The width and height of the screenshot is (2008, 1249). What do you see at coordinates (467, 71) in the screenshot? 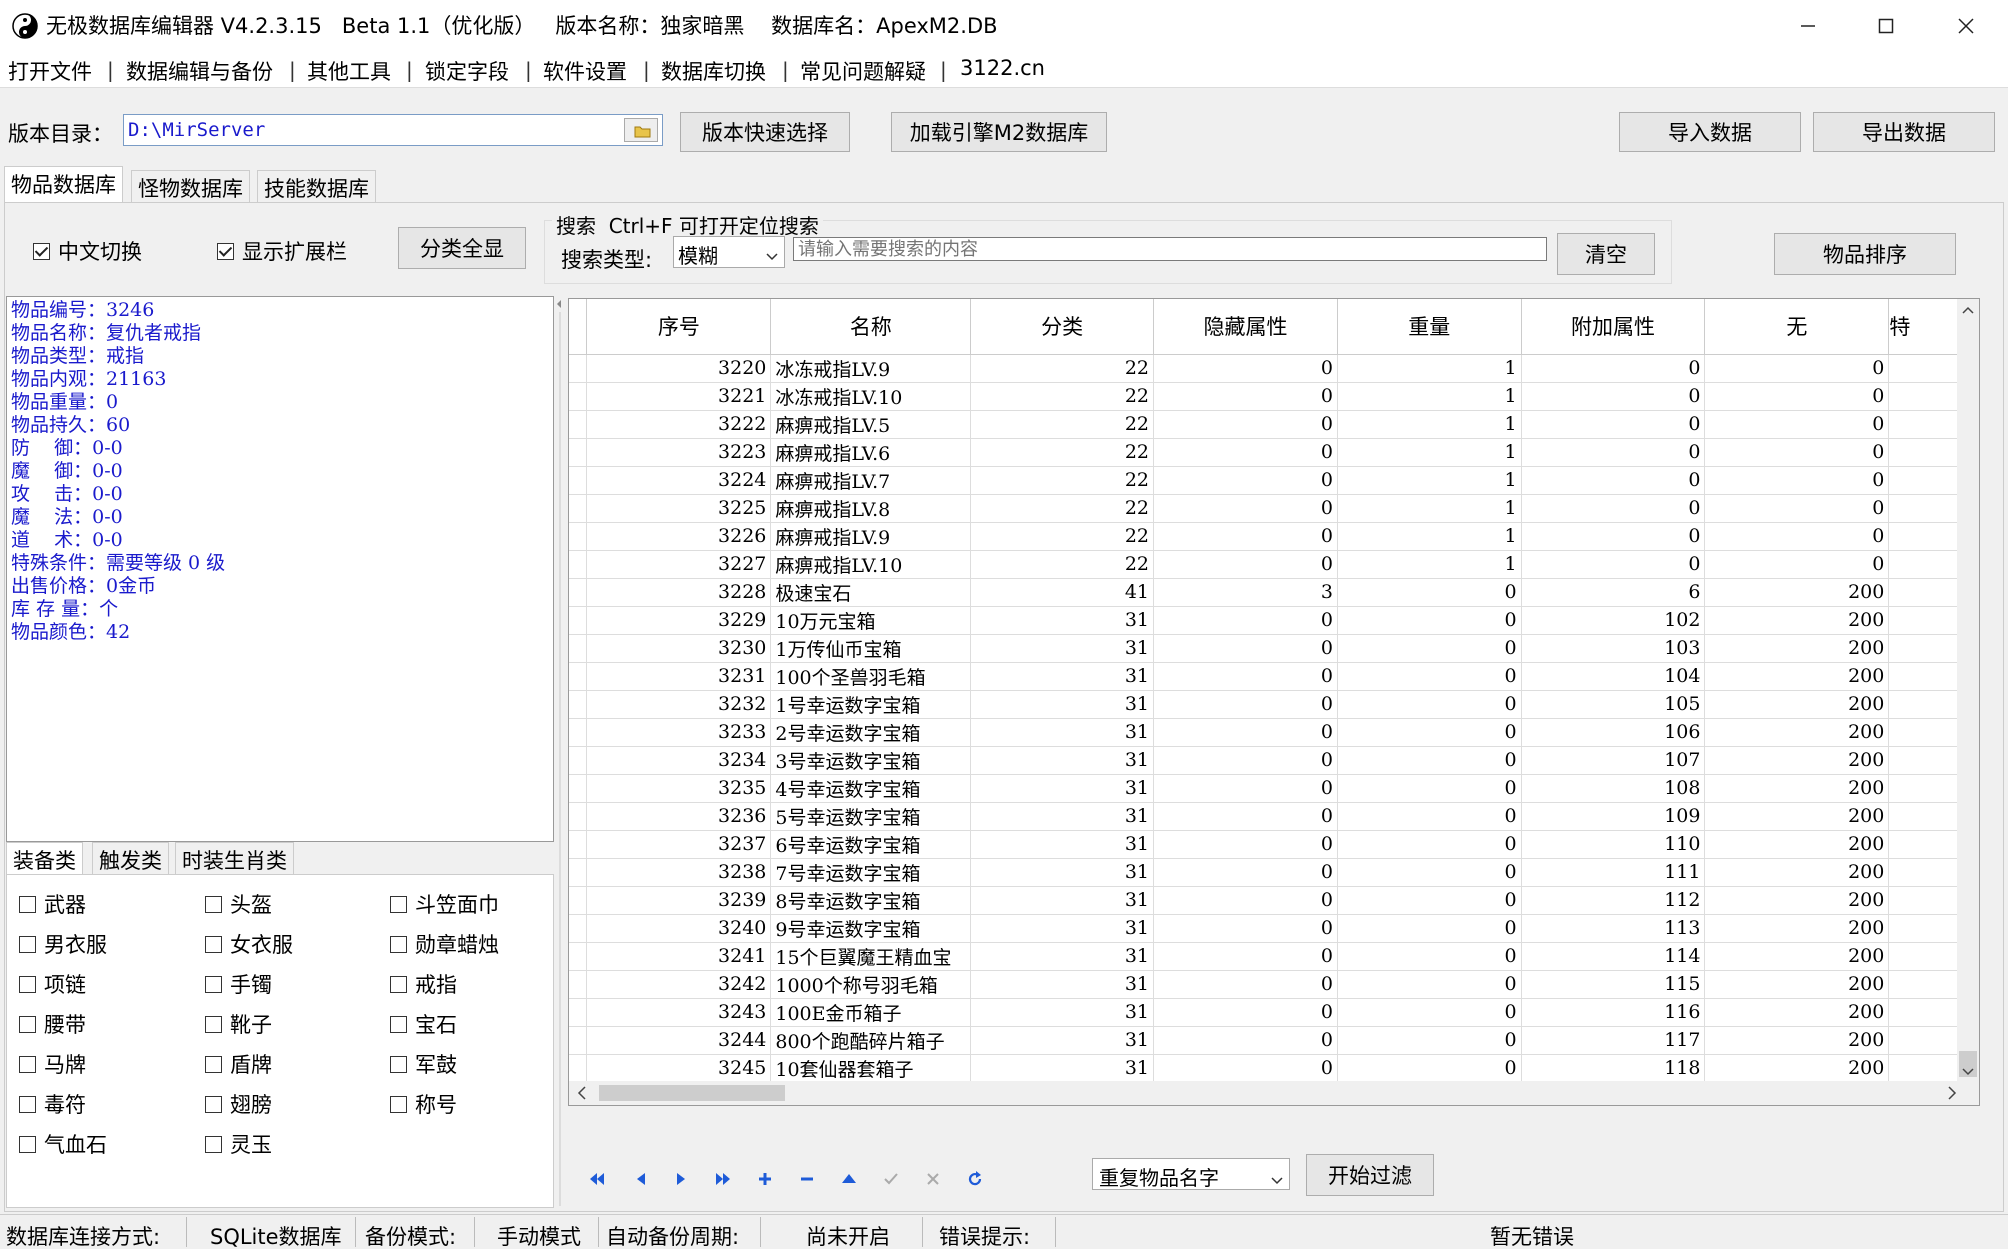
I see `menu-lock-fields: 锁定字段` at bounding box center [467, 71].